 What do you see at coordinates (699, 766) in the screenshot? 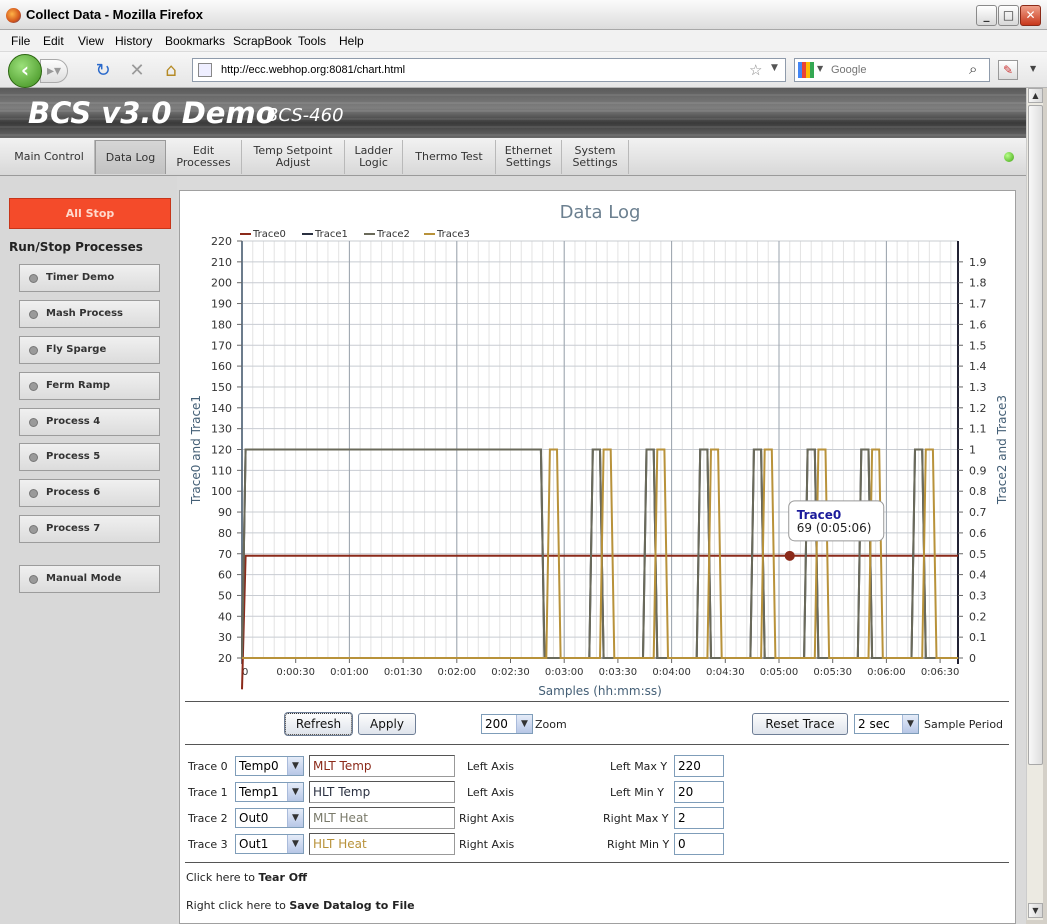
I see `trace-limit-input: 220` at bounding box center [699, 766].